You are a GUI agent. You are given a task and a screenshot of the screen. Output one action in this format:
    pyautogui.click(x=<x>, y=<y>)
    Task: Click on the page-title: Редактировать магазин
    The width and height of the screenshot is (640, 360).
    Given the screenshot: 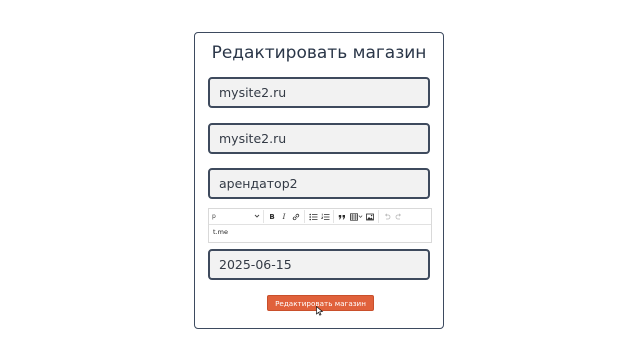 What is the action you would take?
    pyautogui.click(x=319, y=53)
    